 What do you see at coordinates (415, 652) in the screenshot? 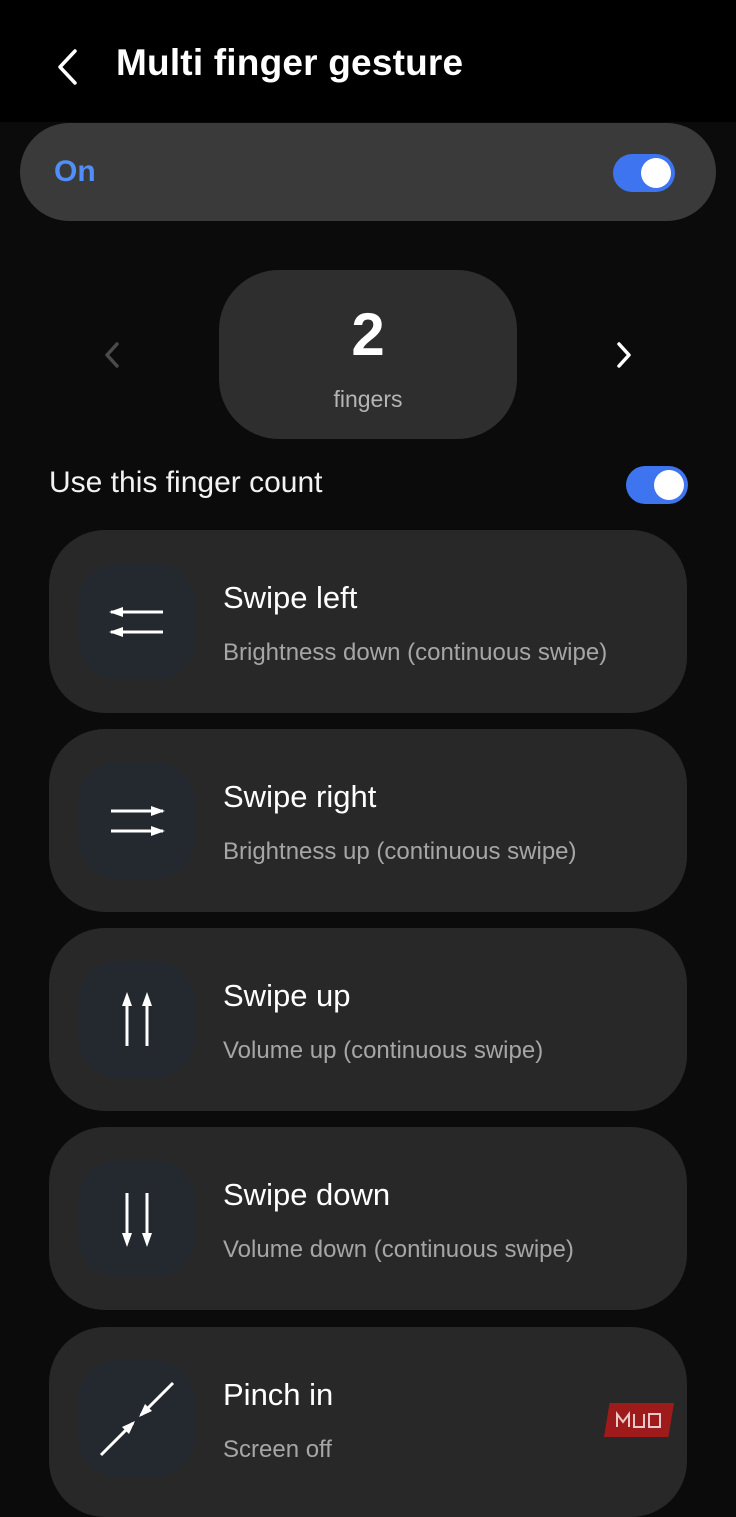
I see `gesture-action: Brightness down (continuous swipe)` at bounding box center [415, 652].